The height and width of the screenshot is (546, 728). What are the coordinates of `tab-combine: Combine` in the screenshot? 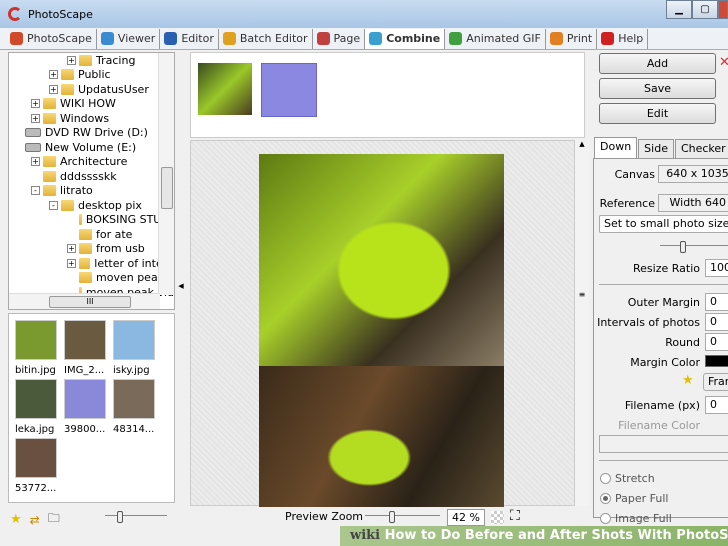 It's located at (405, 38).